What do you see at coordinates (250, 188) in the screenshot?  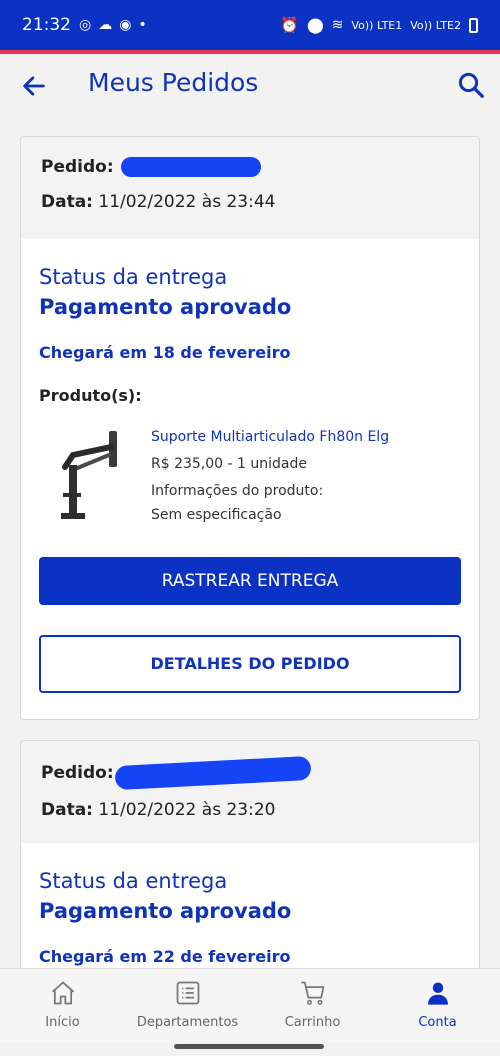 I see `order-header: Pedido: Data: 11/02/2022 às 23:44` at bounding box center [250, 188].